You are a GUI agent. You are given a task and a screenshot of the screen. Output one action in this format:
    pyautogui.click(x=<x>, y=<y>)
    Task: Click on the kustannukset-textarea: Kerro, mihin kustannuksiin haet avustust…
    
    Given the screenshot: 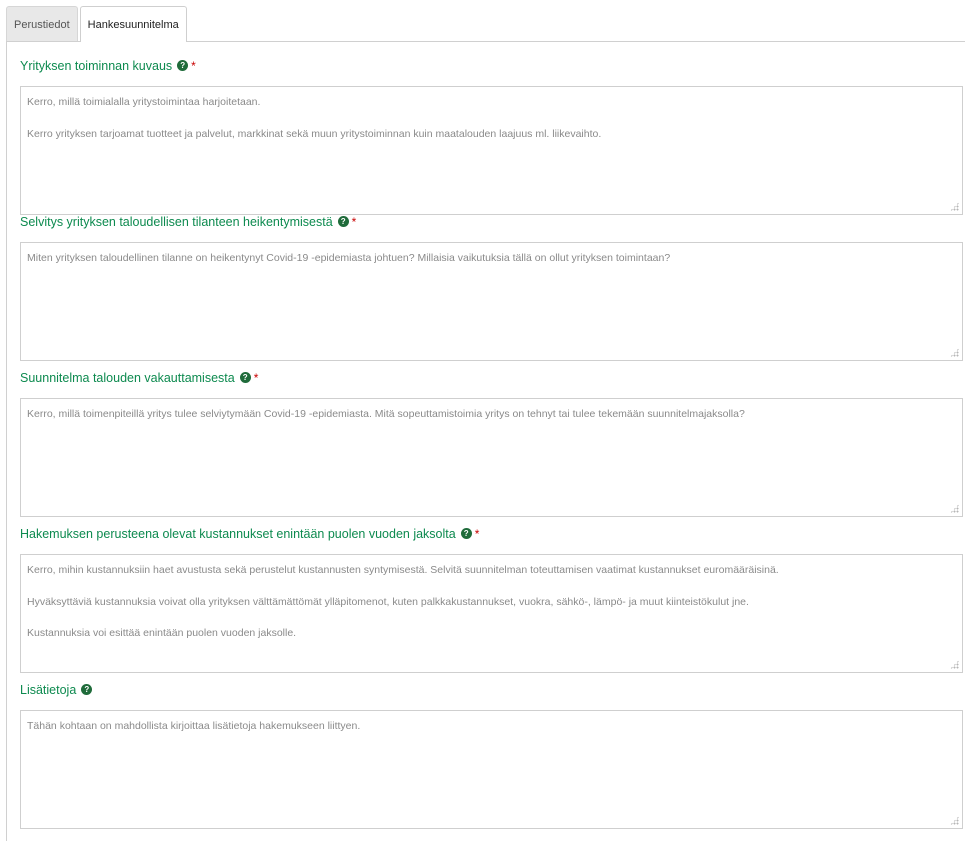 What is the action you would take?
    pyautogui.click(x=491, y=613)
    